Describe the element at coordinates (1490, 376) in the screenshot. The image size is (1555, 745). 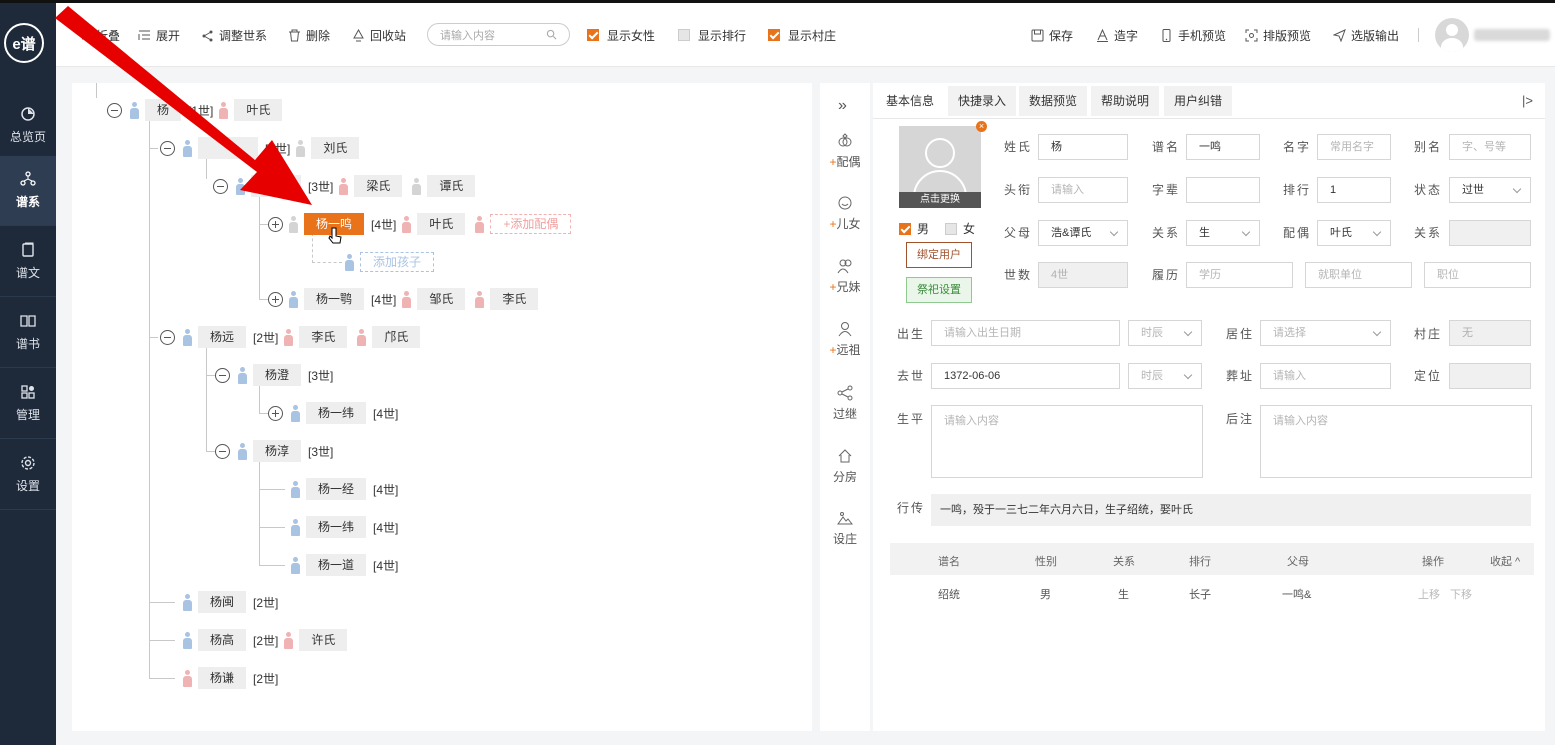
I see `locate-field` at that location.